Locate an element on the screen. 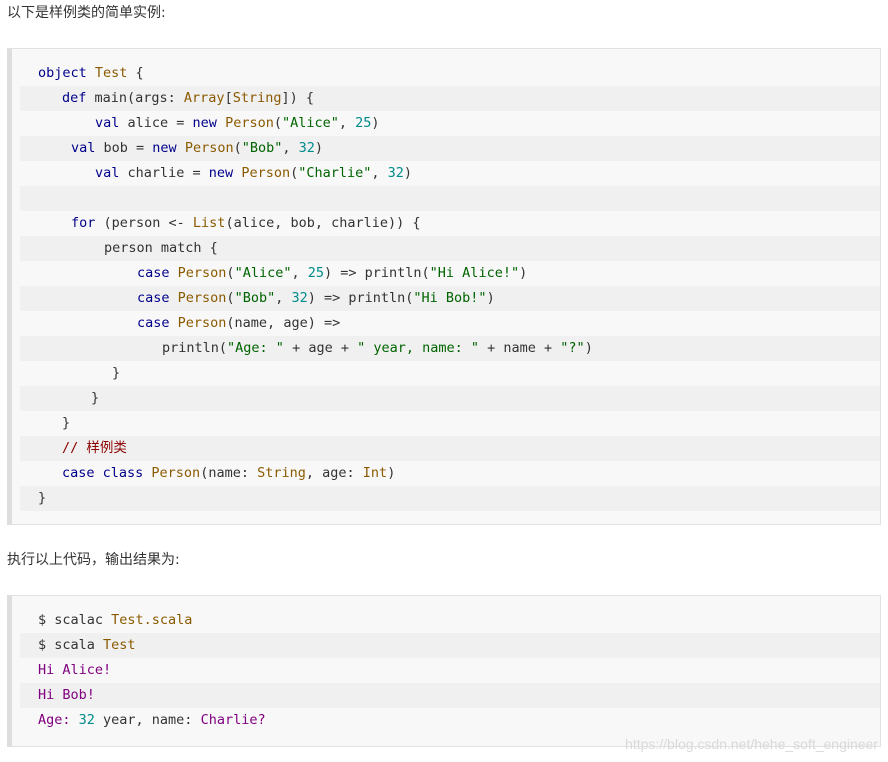 This screenshot has height=762, width=888. code-line: val charlie = new Person("Charlie", 32) is located at coordinates (450, 173).